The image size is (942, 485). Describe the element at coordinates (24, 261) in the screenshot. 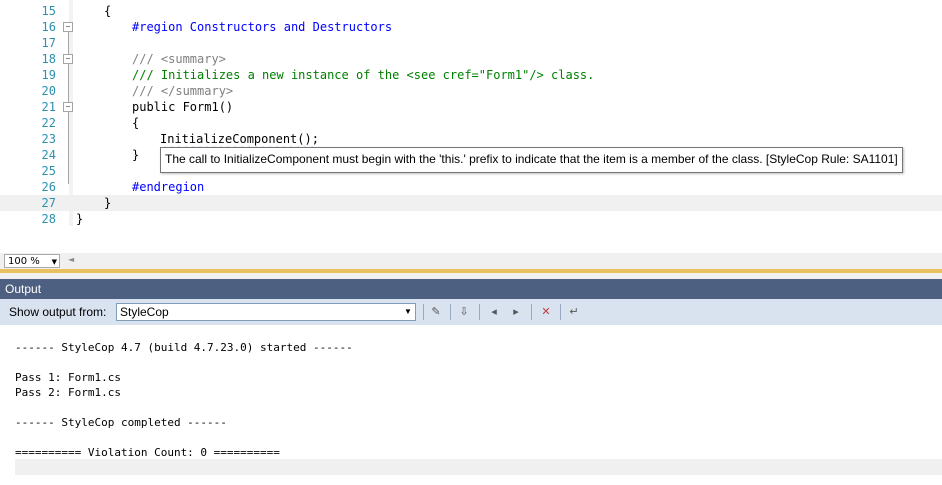

I see `zoom-value: 100 %` at that location.